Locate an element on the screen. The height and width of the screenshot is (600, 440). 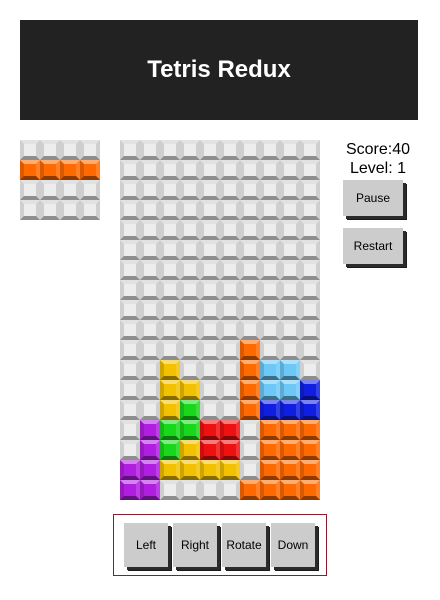
right-button: Right is located at coordinates (195, 545).